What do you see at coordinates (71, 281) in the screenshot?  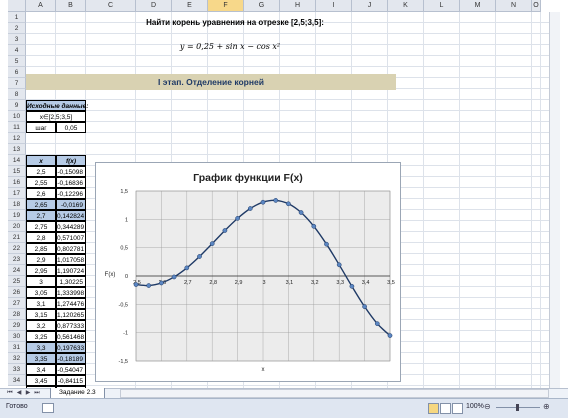 I see `table-cell-fx: 1,30225` at bounding box center [71, 281].